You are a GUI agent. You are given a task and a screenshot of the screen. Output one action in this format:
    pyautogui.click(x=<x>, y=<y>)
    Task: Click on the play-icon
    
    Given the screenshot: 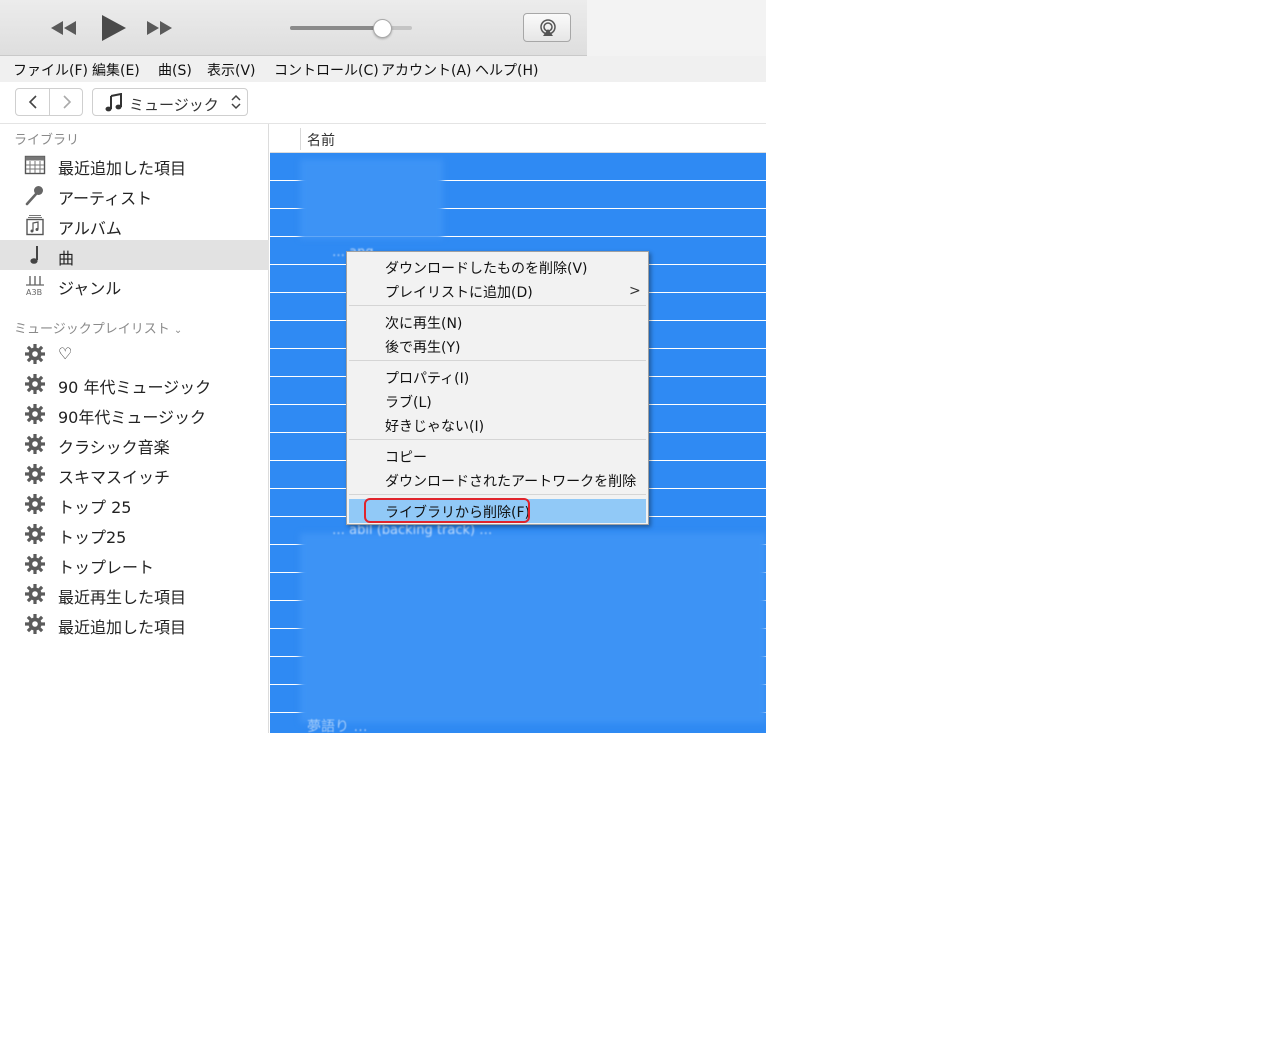 What is the action you would take?
    pyautogui.click(x=114, y=28)
    